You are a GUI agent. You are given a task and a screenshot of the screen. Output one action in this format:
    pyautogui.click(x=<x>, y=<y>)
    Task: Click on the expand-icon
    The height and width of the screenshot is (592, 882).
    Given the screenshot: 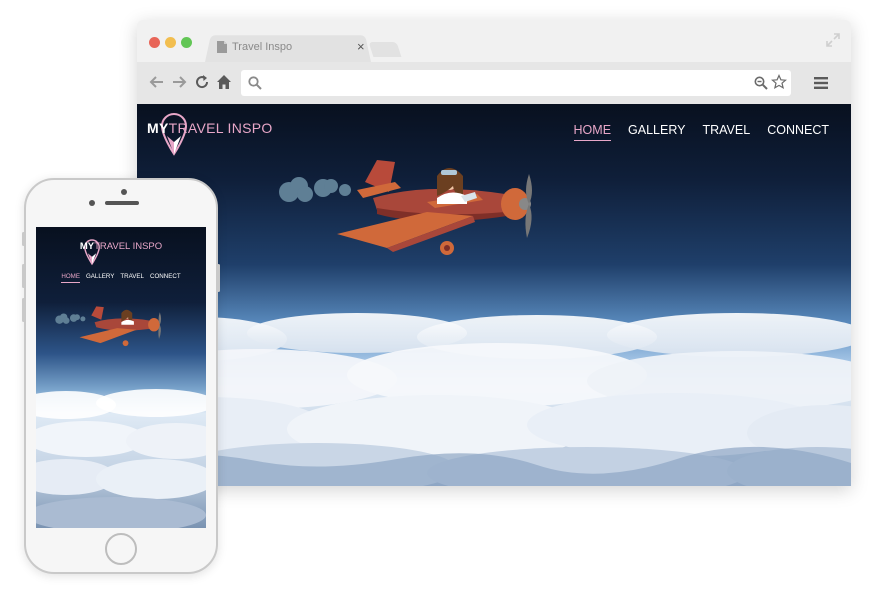 What is the action you would take?
    pyautogui.click(x=833, y=40)
    